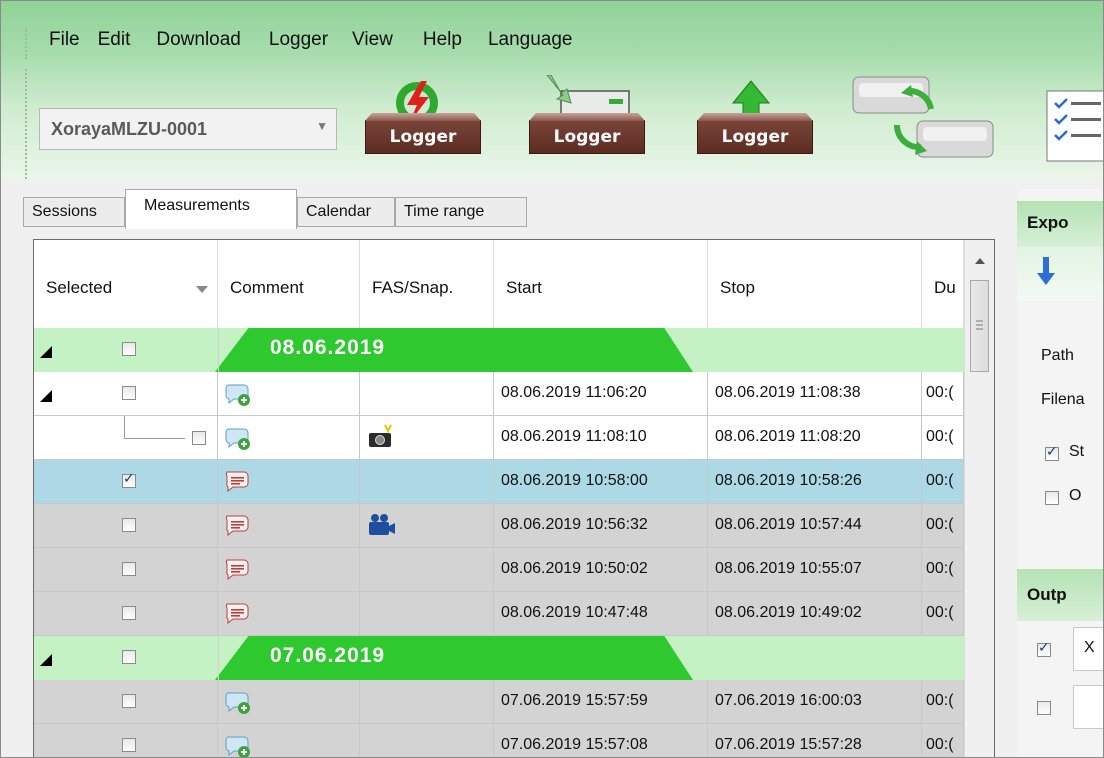 This screenshot has width=1104, height=758. Describe the element at coordinates (587, 137) in the screenshot. I see `logger-badge: Logger` at that location.